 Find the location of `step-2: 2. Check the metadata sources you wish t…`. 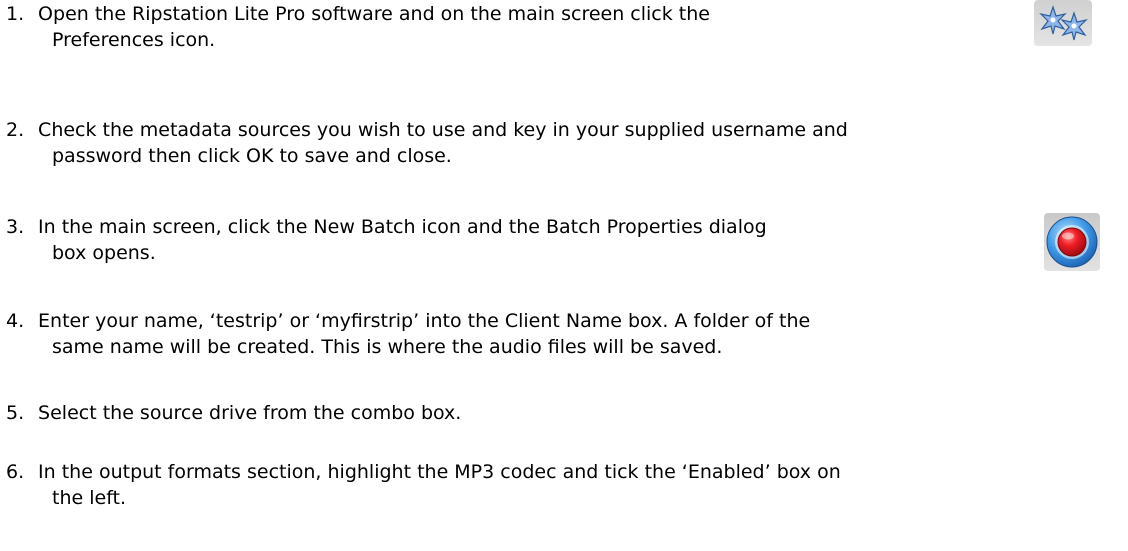

step-2: 2. Check the metadata sources you wish t… is located at coordinates (511, 143).